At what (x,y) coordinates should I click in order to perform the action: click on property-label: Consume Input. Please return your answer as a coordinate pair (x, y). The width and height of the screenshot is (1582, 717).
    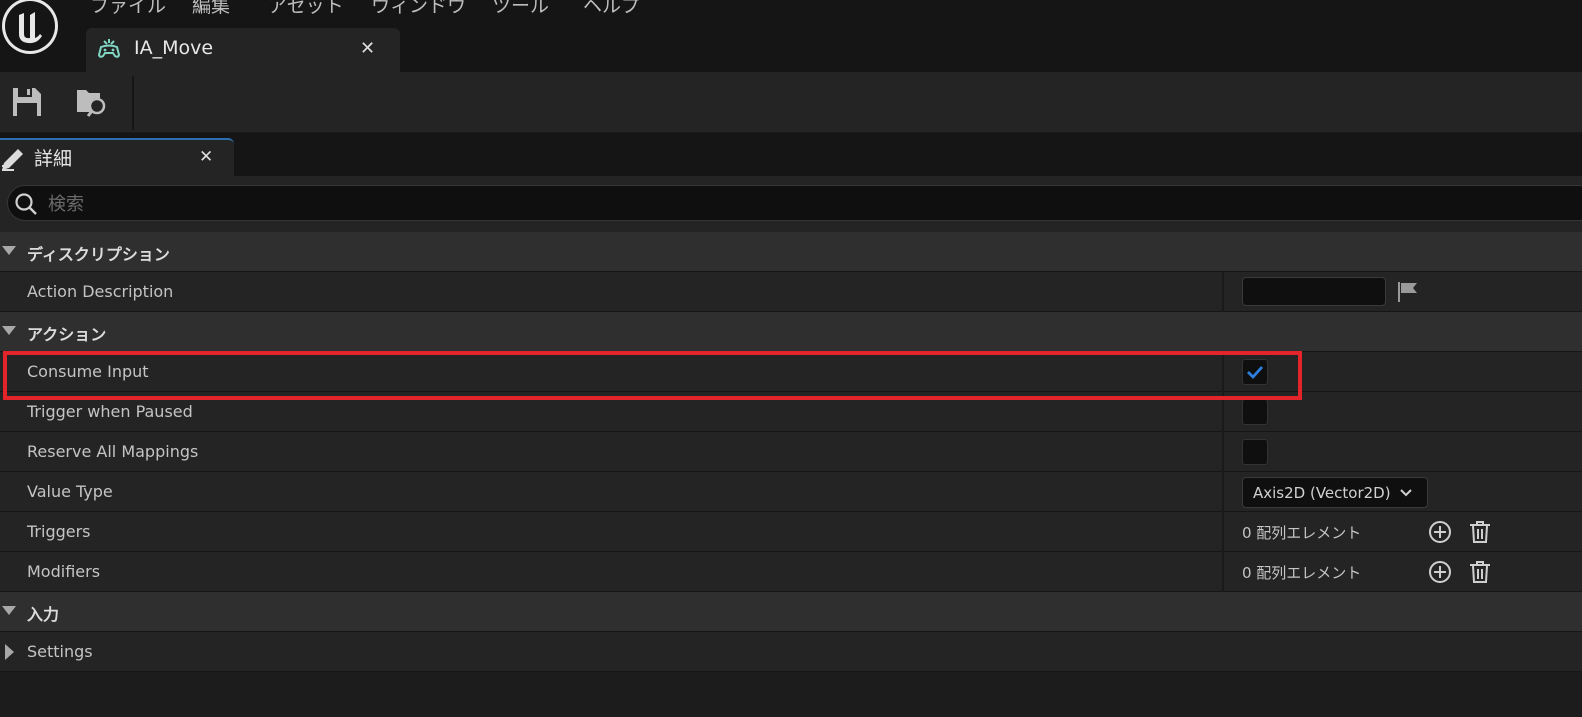
    Looking at the image, I should click on (88, 371).